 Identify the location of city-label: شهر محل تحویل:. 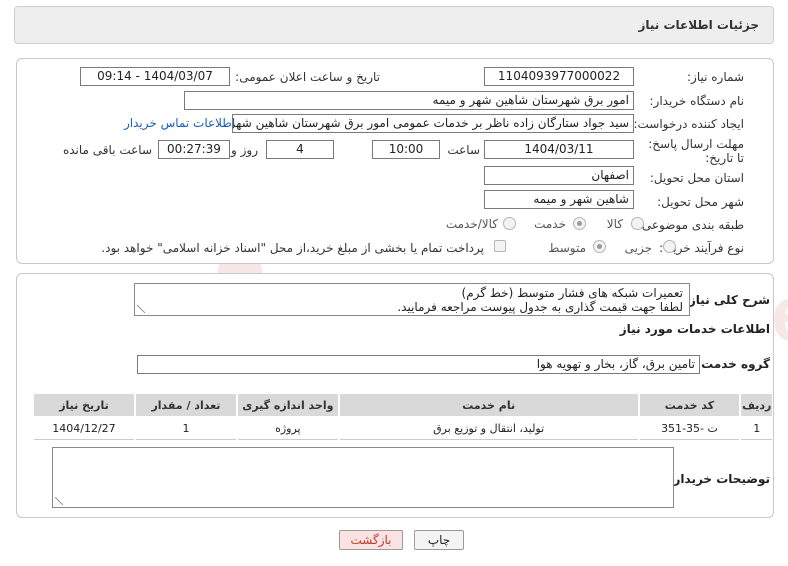
(700, 202).